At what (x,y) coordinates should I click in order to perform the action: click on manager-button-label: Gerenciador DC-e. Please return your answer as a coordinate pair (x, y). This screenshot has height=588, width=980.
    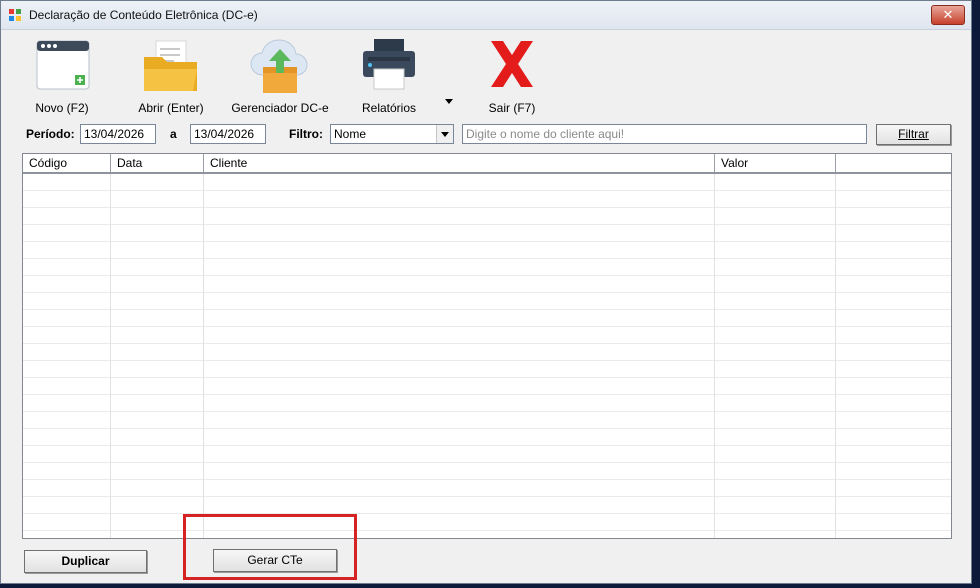
    Looking at the image, I should click on (280, 108).